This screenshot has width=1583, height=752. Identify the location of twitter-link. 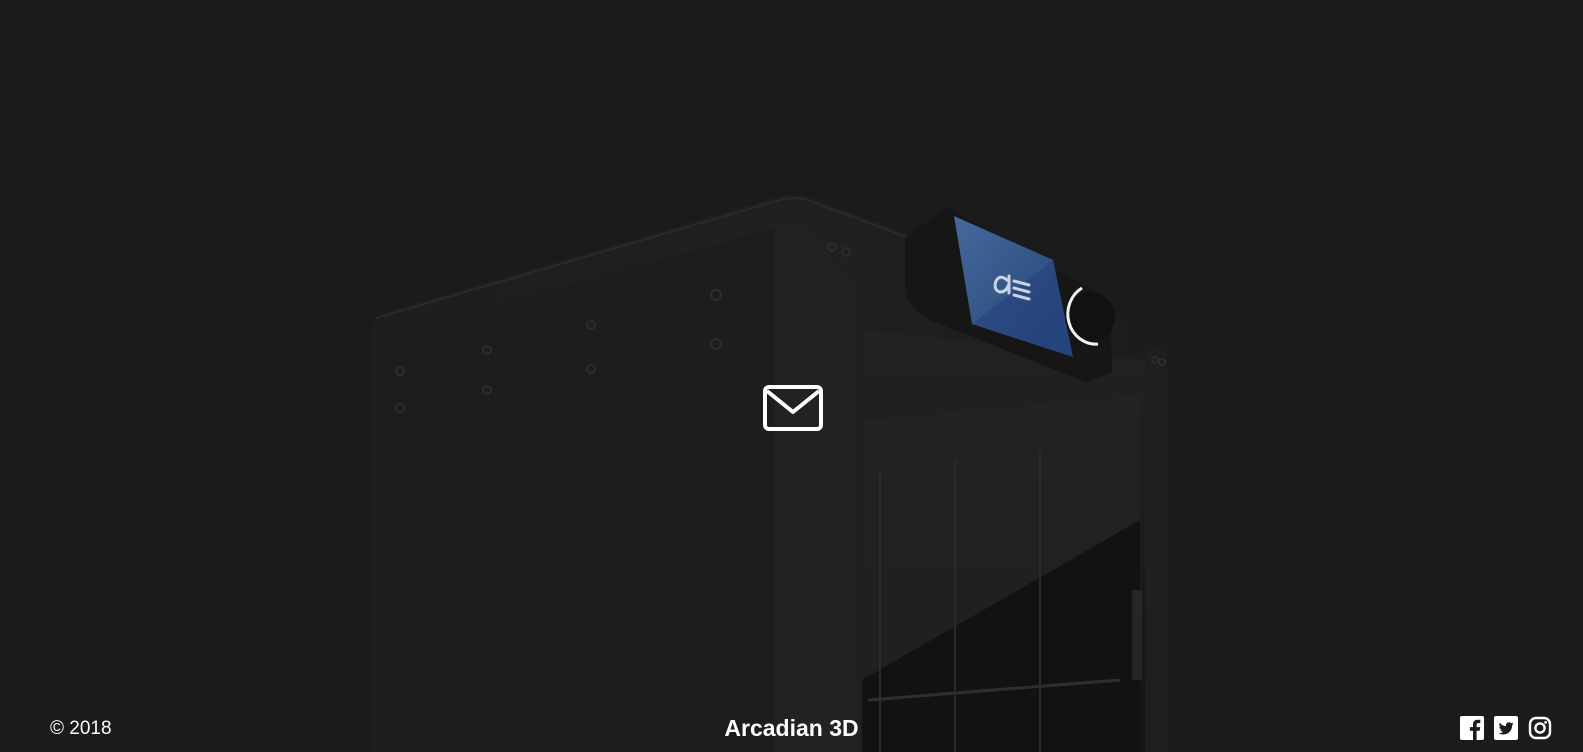
(1506, 728).